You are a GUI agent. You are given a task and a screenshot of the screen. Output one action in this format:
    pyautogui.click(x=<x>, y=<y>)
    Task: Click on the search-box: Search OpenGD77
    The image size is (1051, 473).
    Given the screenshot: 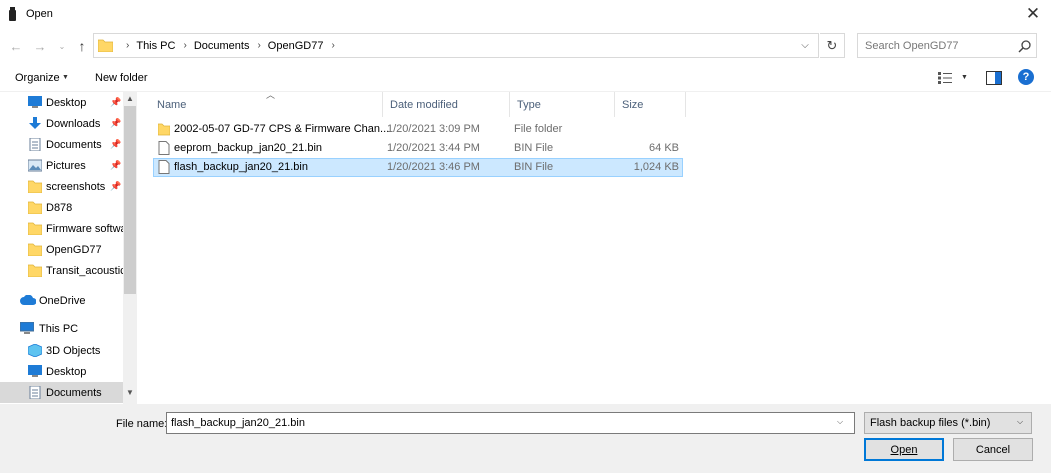 What is the action you would take?
    pyautogui.click(x=947, y=45)
    